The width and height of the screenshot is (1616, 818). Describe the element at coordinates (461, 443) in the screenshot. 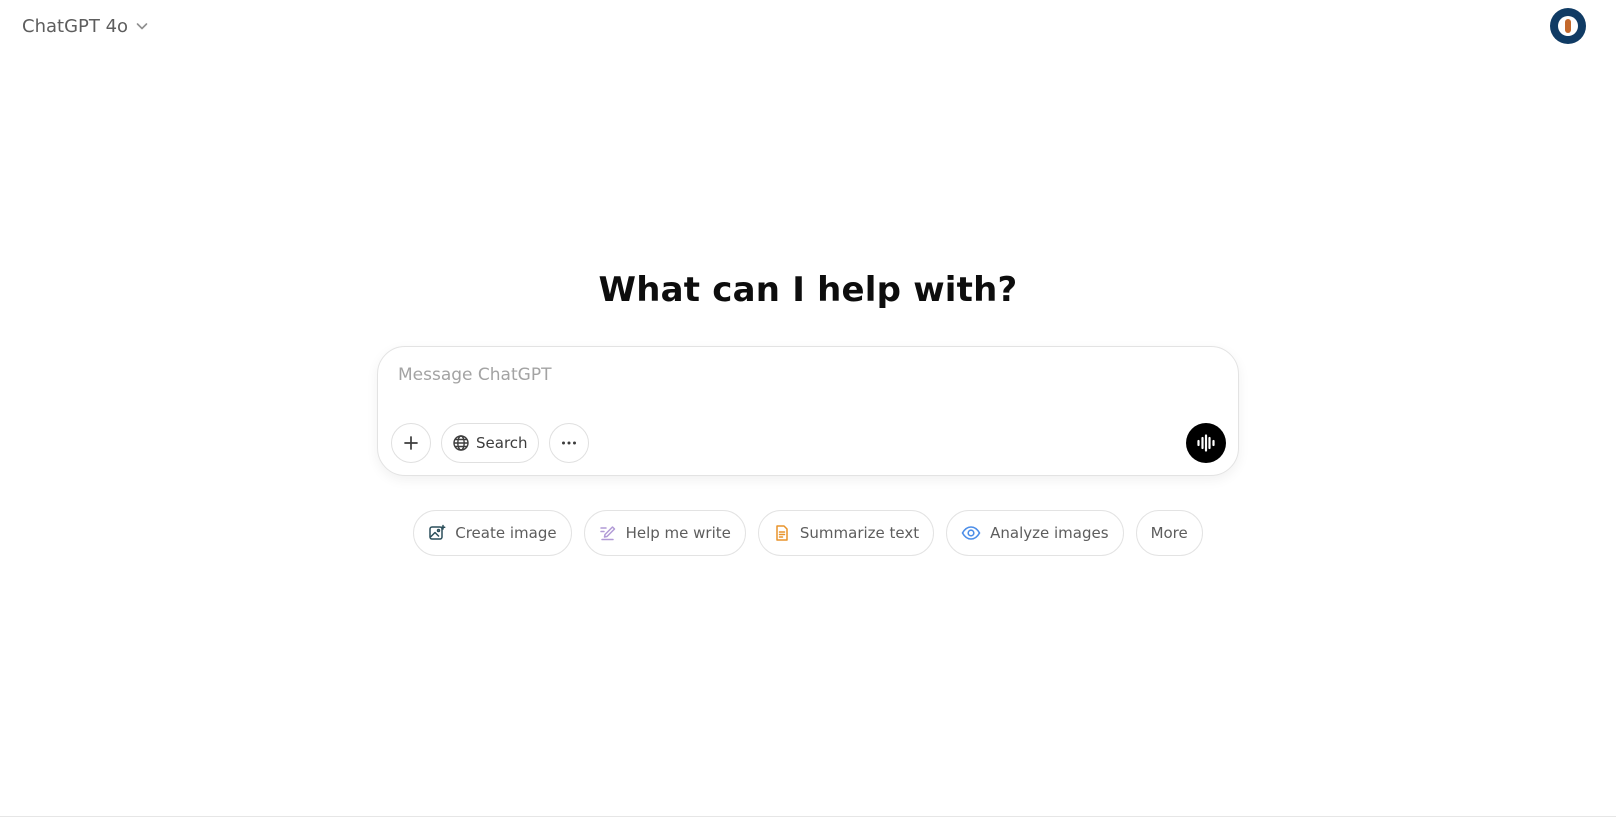

I see `globe-icon` at that location.